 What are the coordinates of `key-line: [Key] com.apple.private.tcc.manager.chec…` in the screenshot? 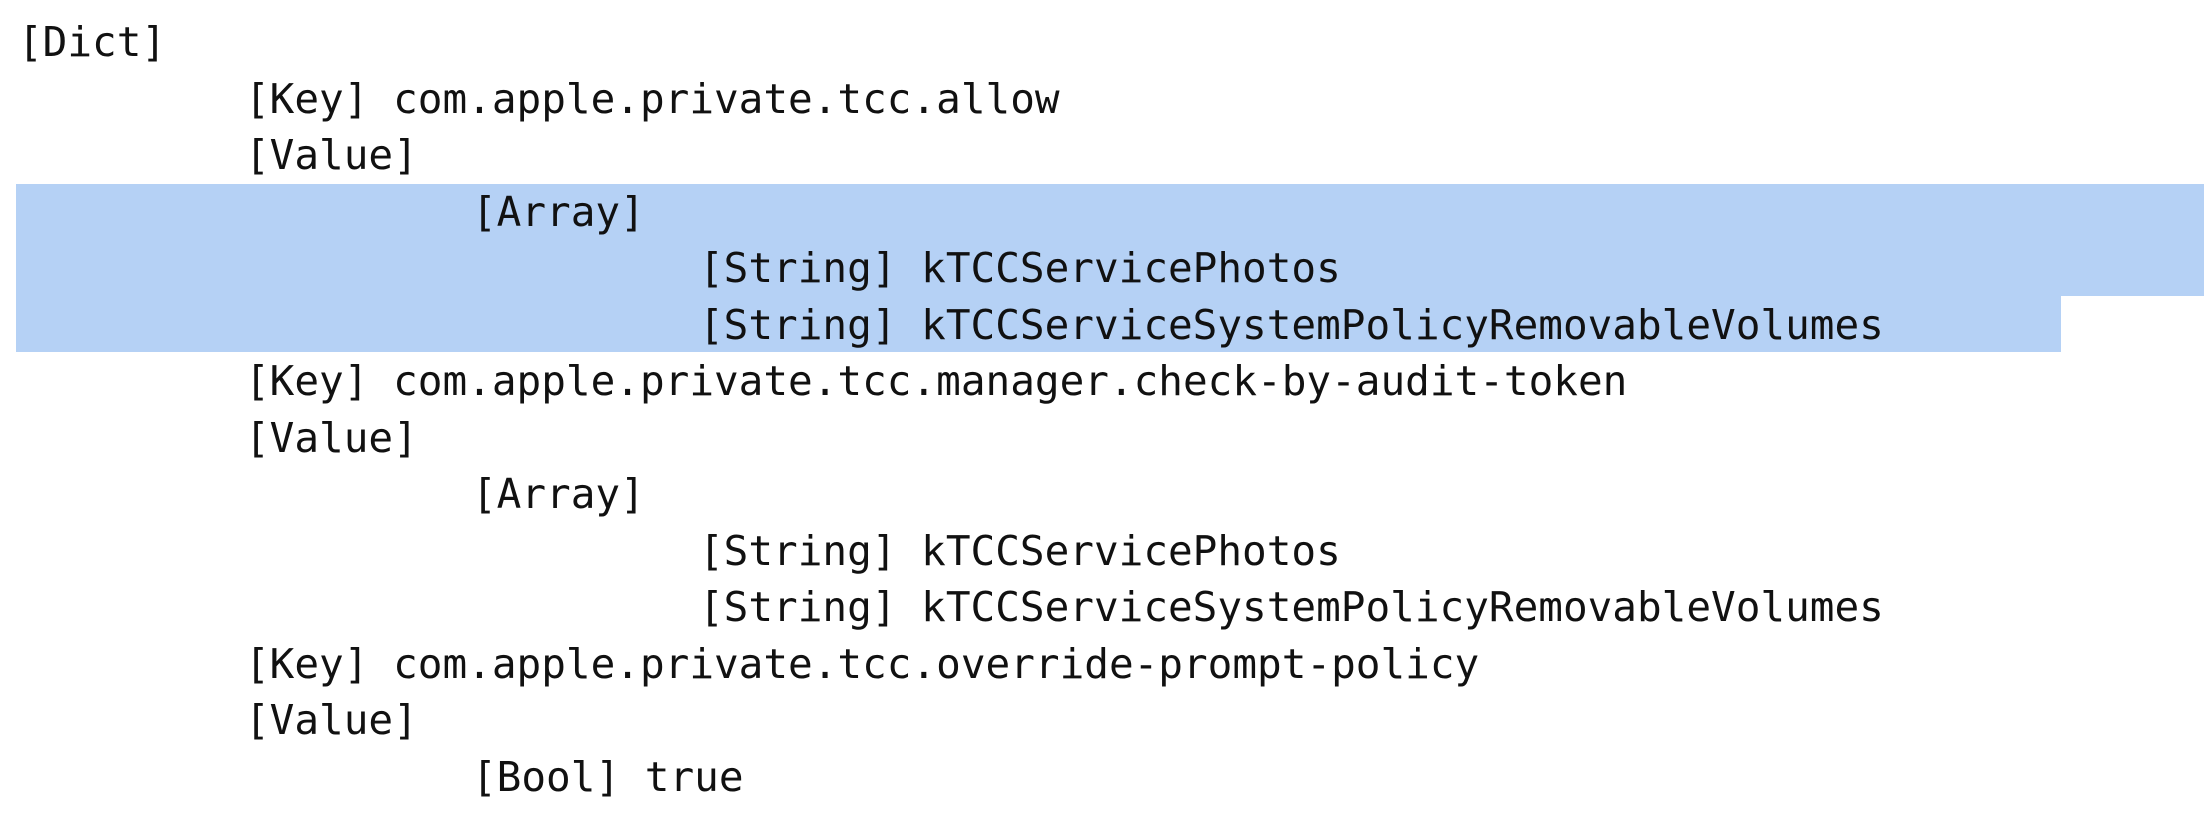 It's located at (936, 381).